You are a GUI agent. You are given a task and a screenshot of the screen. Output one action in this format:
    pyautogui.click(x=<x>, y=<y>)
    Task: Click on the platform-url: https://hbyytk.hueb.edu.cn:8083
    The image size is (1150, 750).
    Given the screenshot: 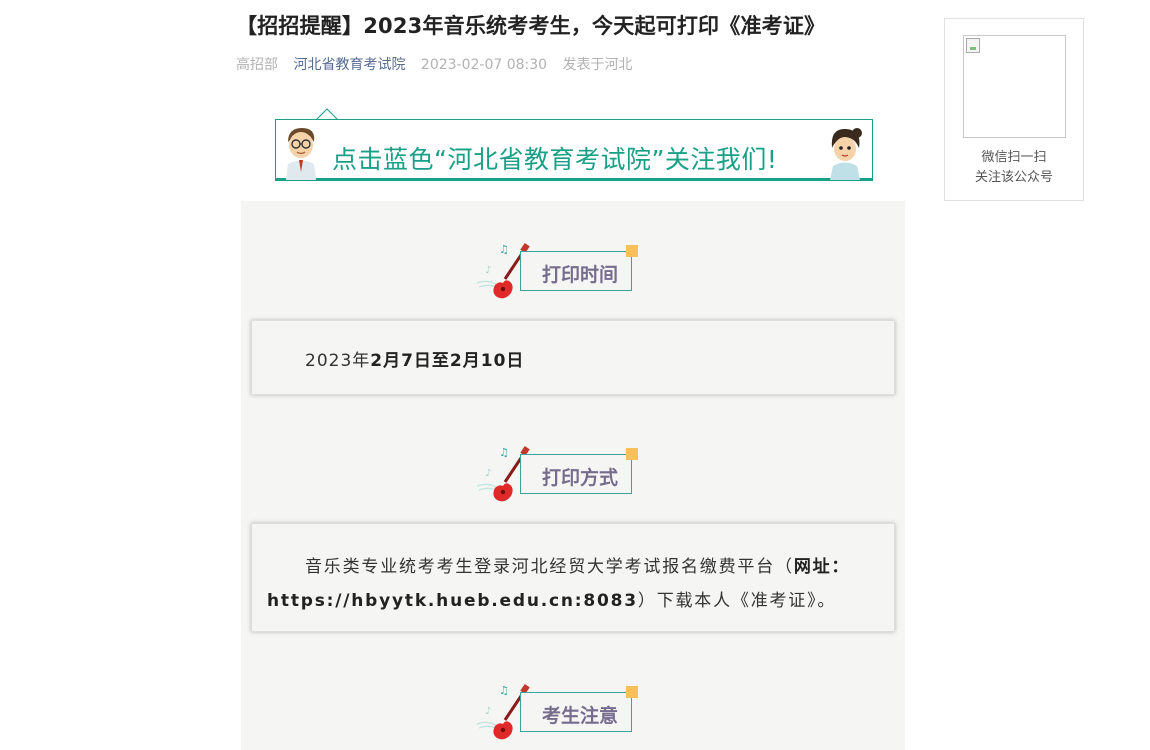 What is the action you would take?
    pyautogui.click(x=452, y=601)
    